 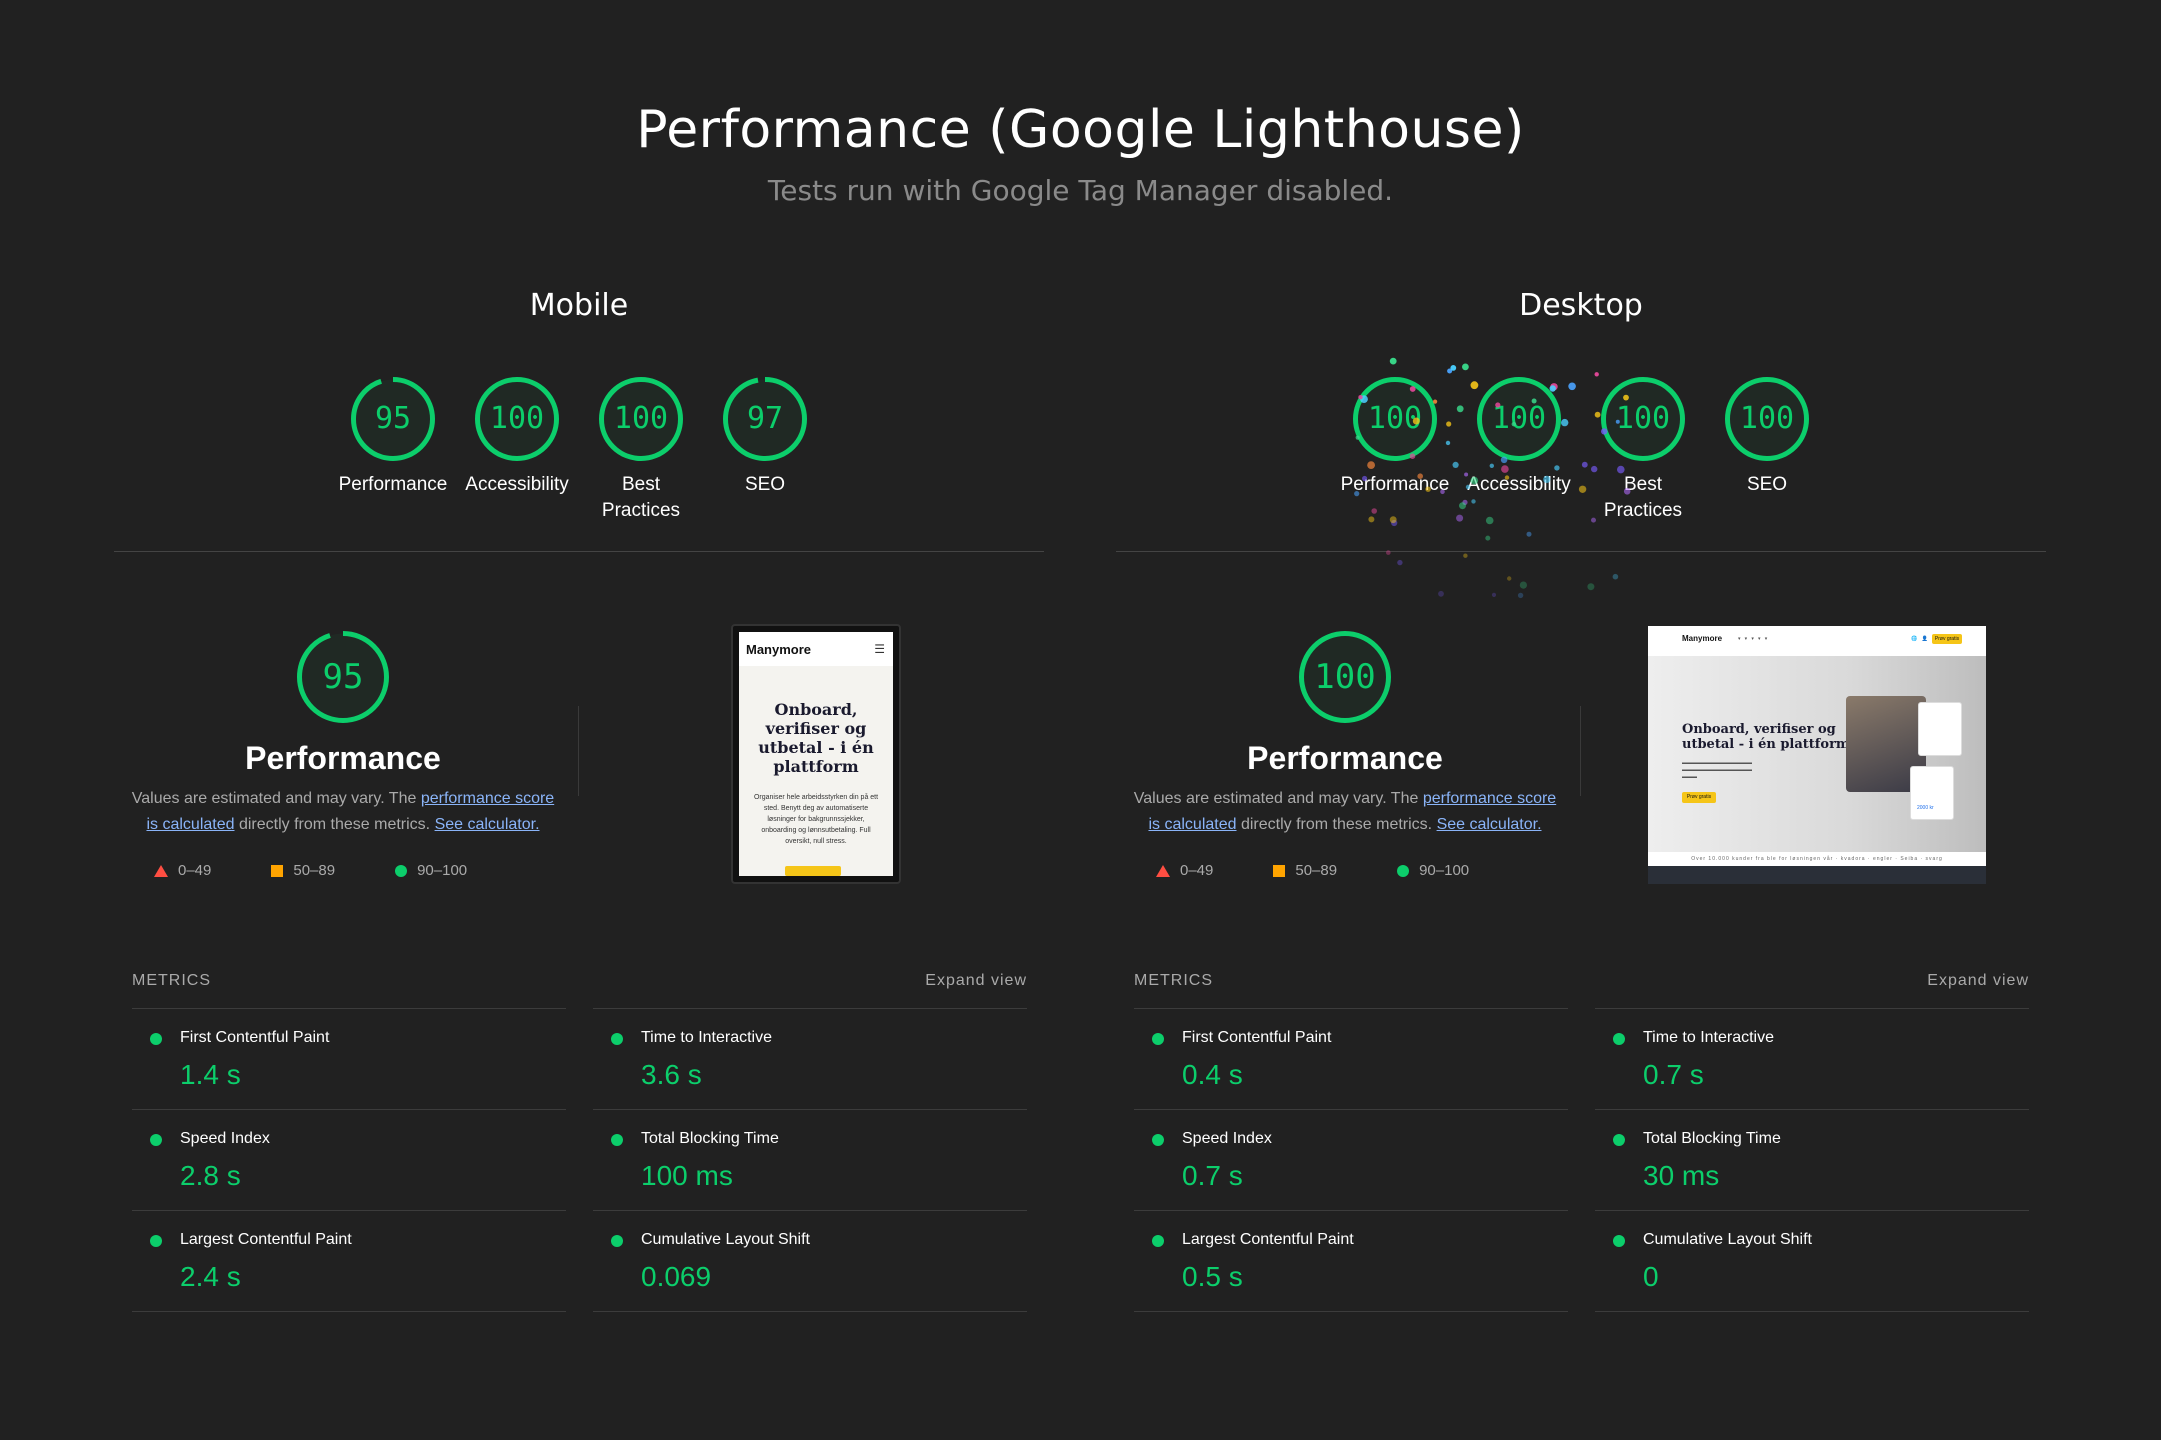 I want to click on triangle-icon, so click(x=1163, y=870).